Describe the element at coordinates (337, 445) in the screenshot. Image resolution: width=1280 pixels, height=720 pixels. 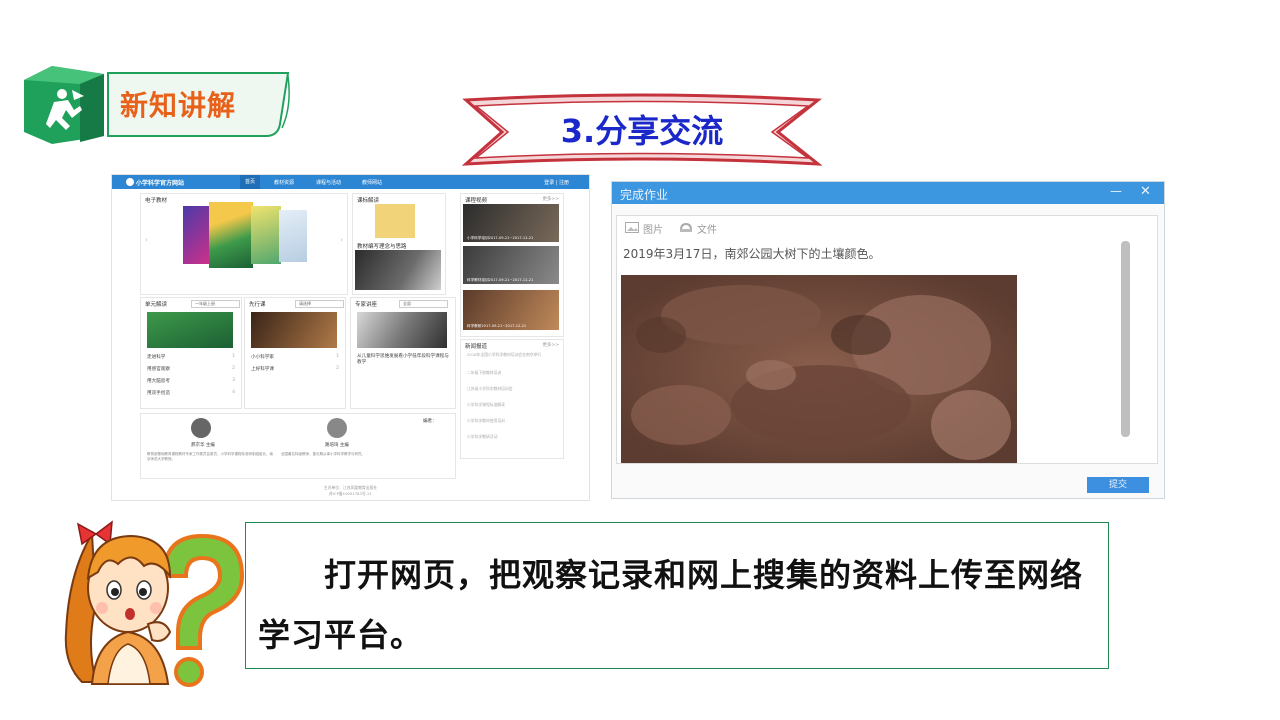
I see `author-name: 路培琦 主编` at that location.